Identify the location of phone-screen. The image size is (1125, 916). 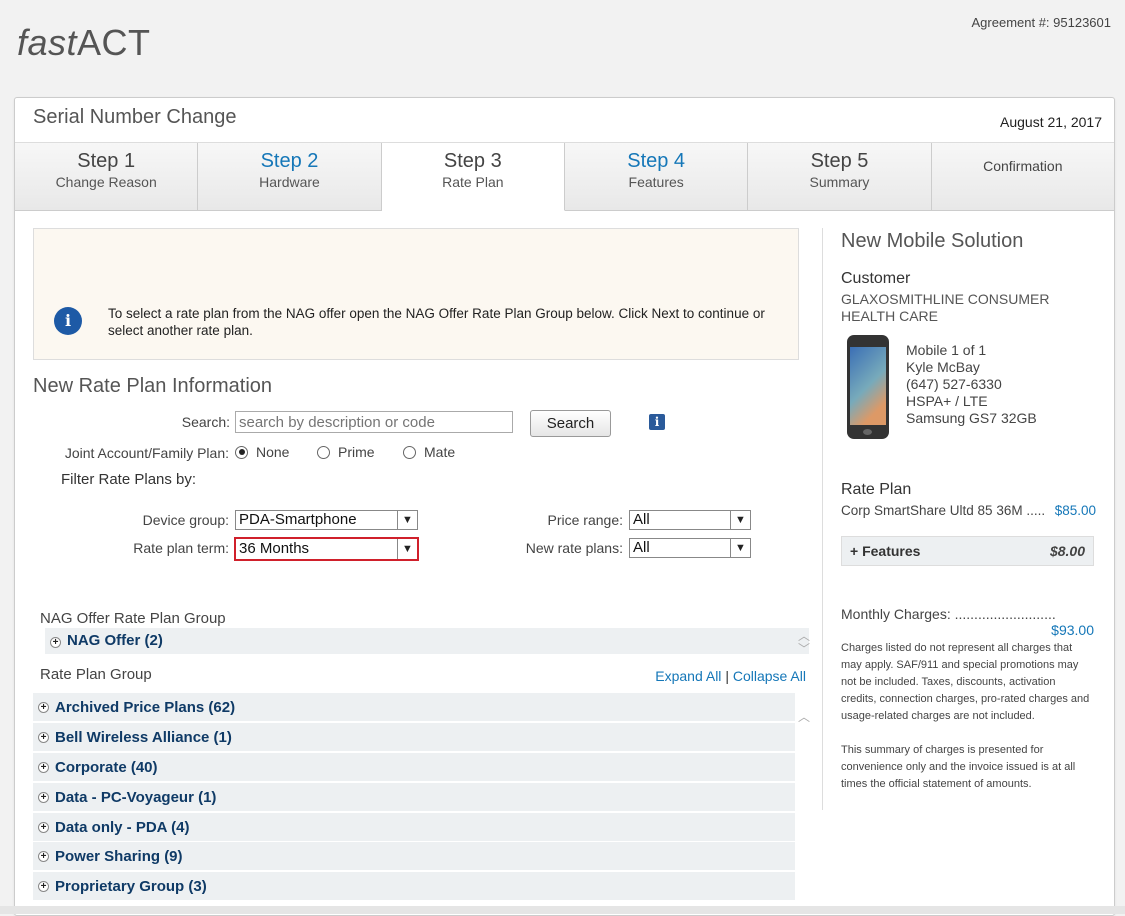
(868, 386).